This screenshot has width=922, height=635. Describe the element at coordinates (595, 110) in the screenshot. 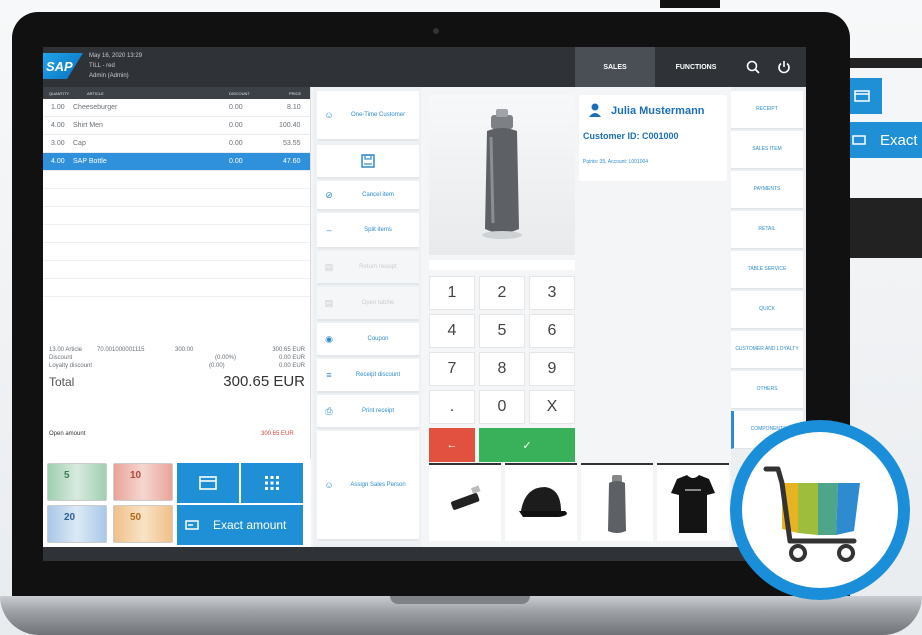

I see `customer-icon` at that location.